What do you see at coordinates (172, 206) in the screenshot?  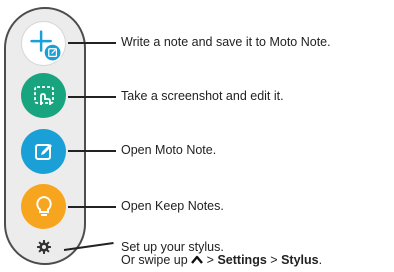 I see `keep-notes-label: Open Keep Notes.` at bounding box center [172, 206].